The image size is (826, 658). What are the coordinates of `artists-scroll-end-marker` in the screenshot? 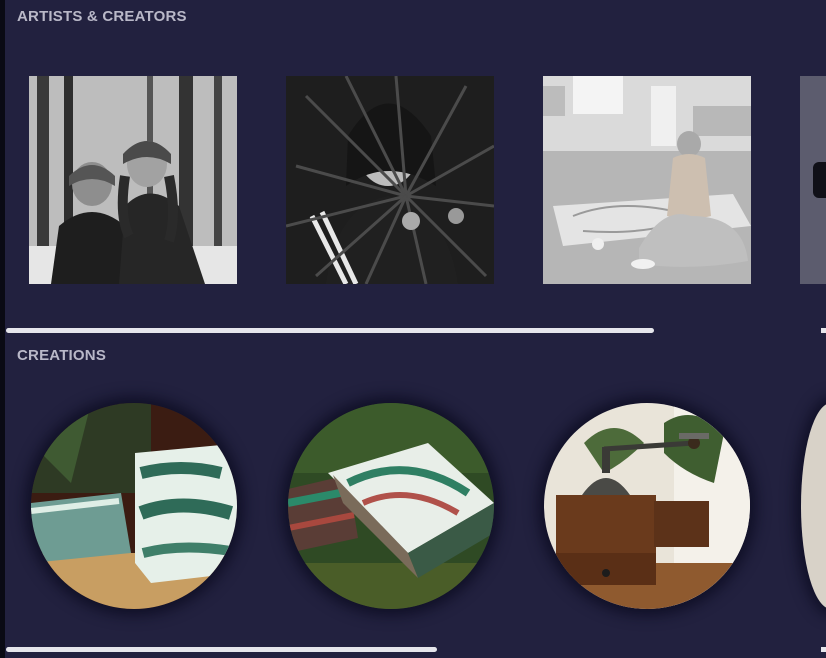 It's located at (823, 330).